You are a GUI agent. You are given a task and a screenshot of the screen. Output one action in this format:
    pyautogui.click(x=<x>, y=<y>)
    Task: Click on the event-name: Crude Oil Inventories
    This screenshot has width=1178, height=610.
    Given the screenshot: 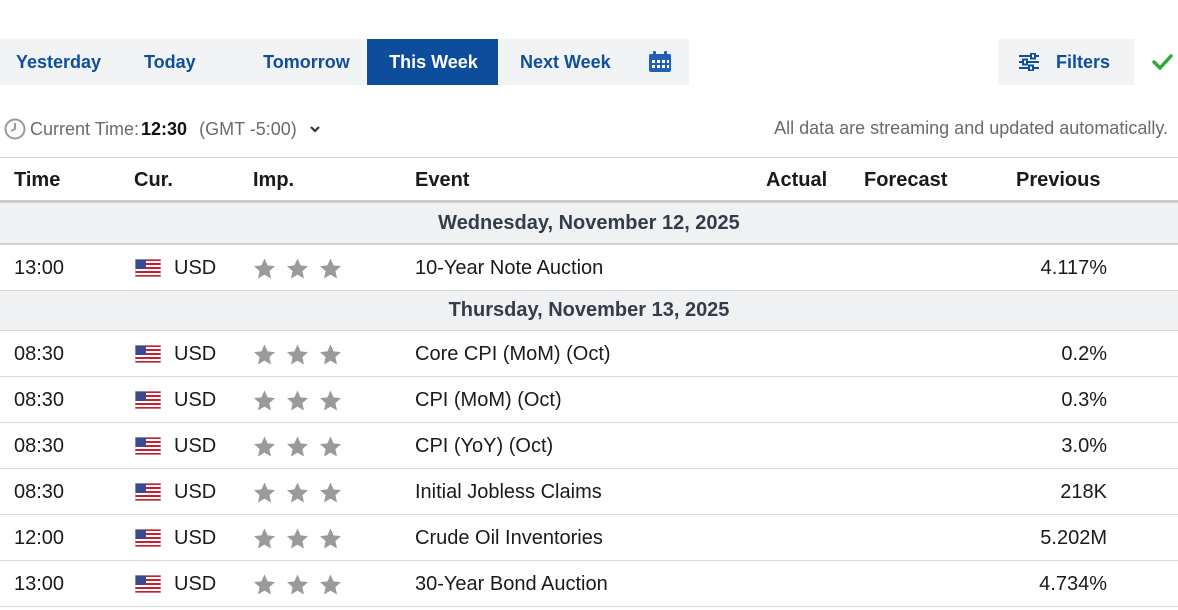 What is the action you would take?
    pyautogui.click(x=509, y=538)
    